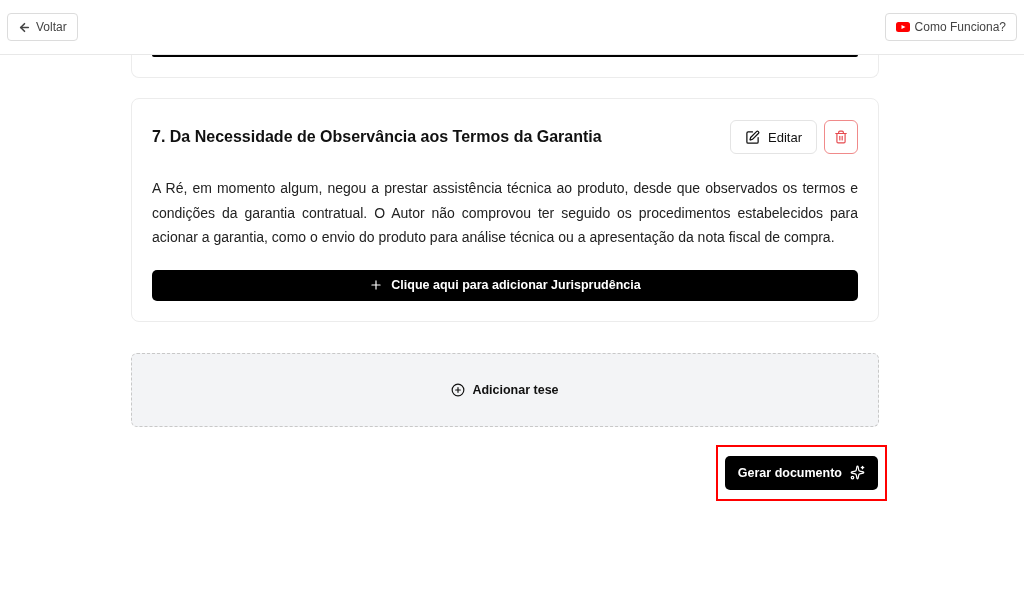  I want to click on edit-icon, so click(753, 137).